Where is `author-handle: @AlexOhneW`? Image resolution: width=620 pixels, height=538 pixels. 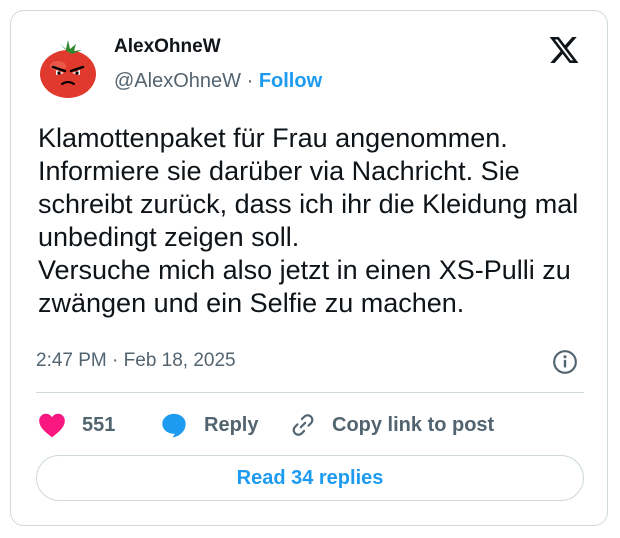 author-handle: @AlexOhneW is located at coordinates (177, 81).